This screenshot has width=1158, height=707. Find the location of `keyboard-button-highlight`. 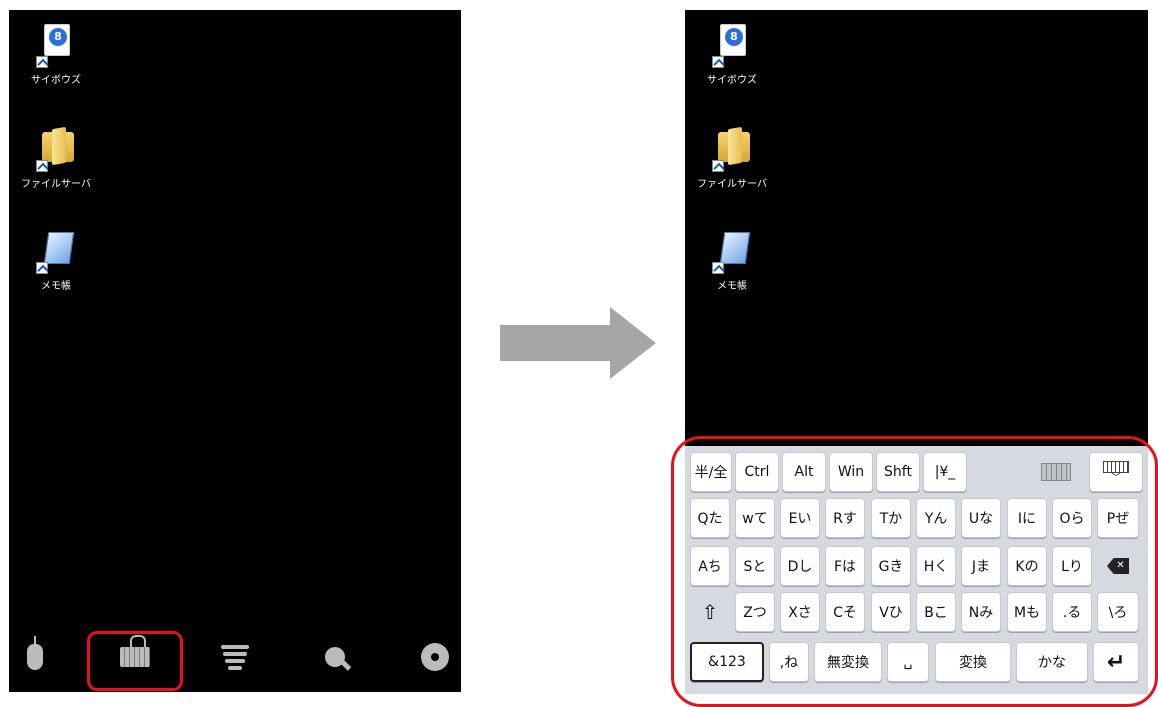

keyboard-button-highlight is located at coordinates (135, 661).